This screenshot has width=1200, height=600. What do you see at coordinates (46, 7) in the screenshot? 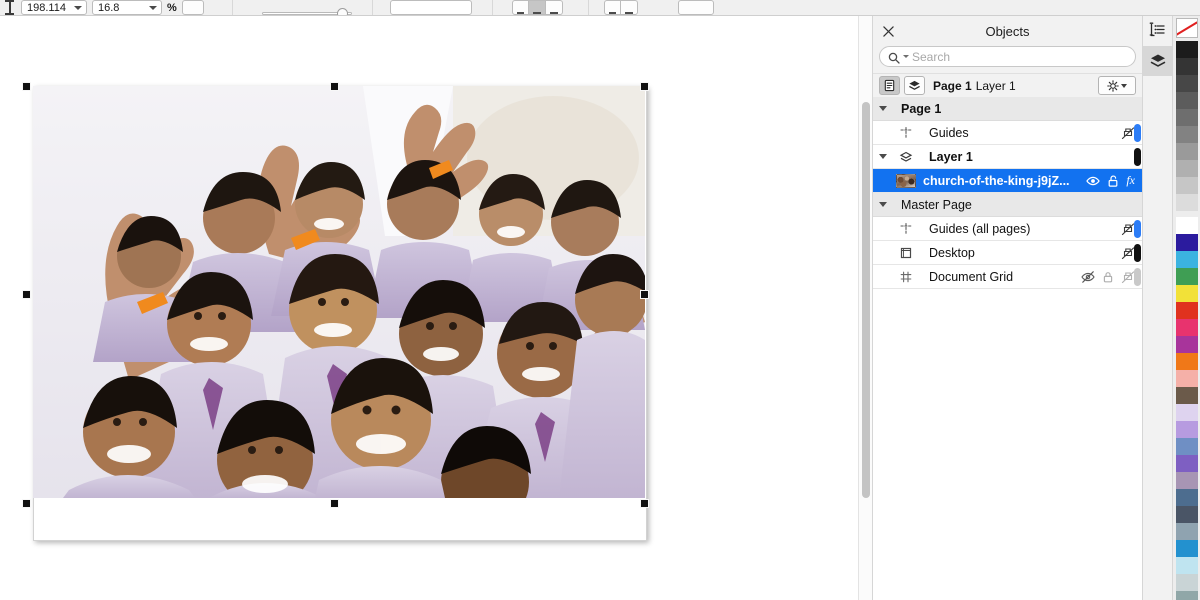
I see `height-value: 198.114` at bounding box center [46, 7].